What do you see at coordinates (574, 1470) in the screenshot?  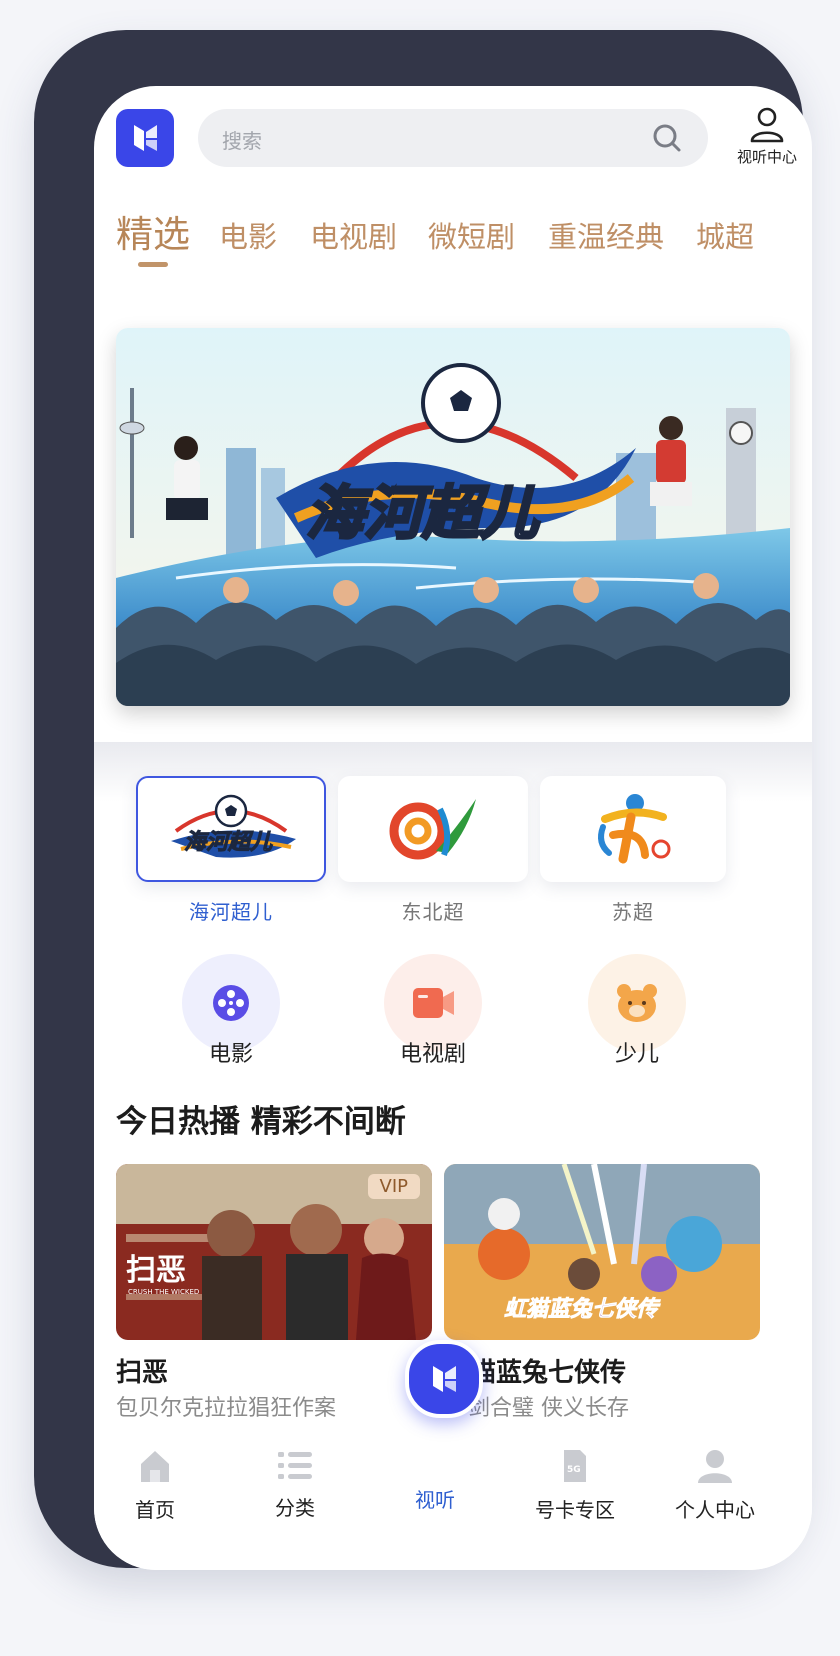 I see `svg-text: 5G` at bounding box center [574, 1470].